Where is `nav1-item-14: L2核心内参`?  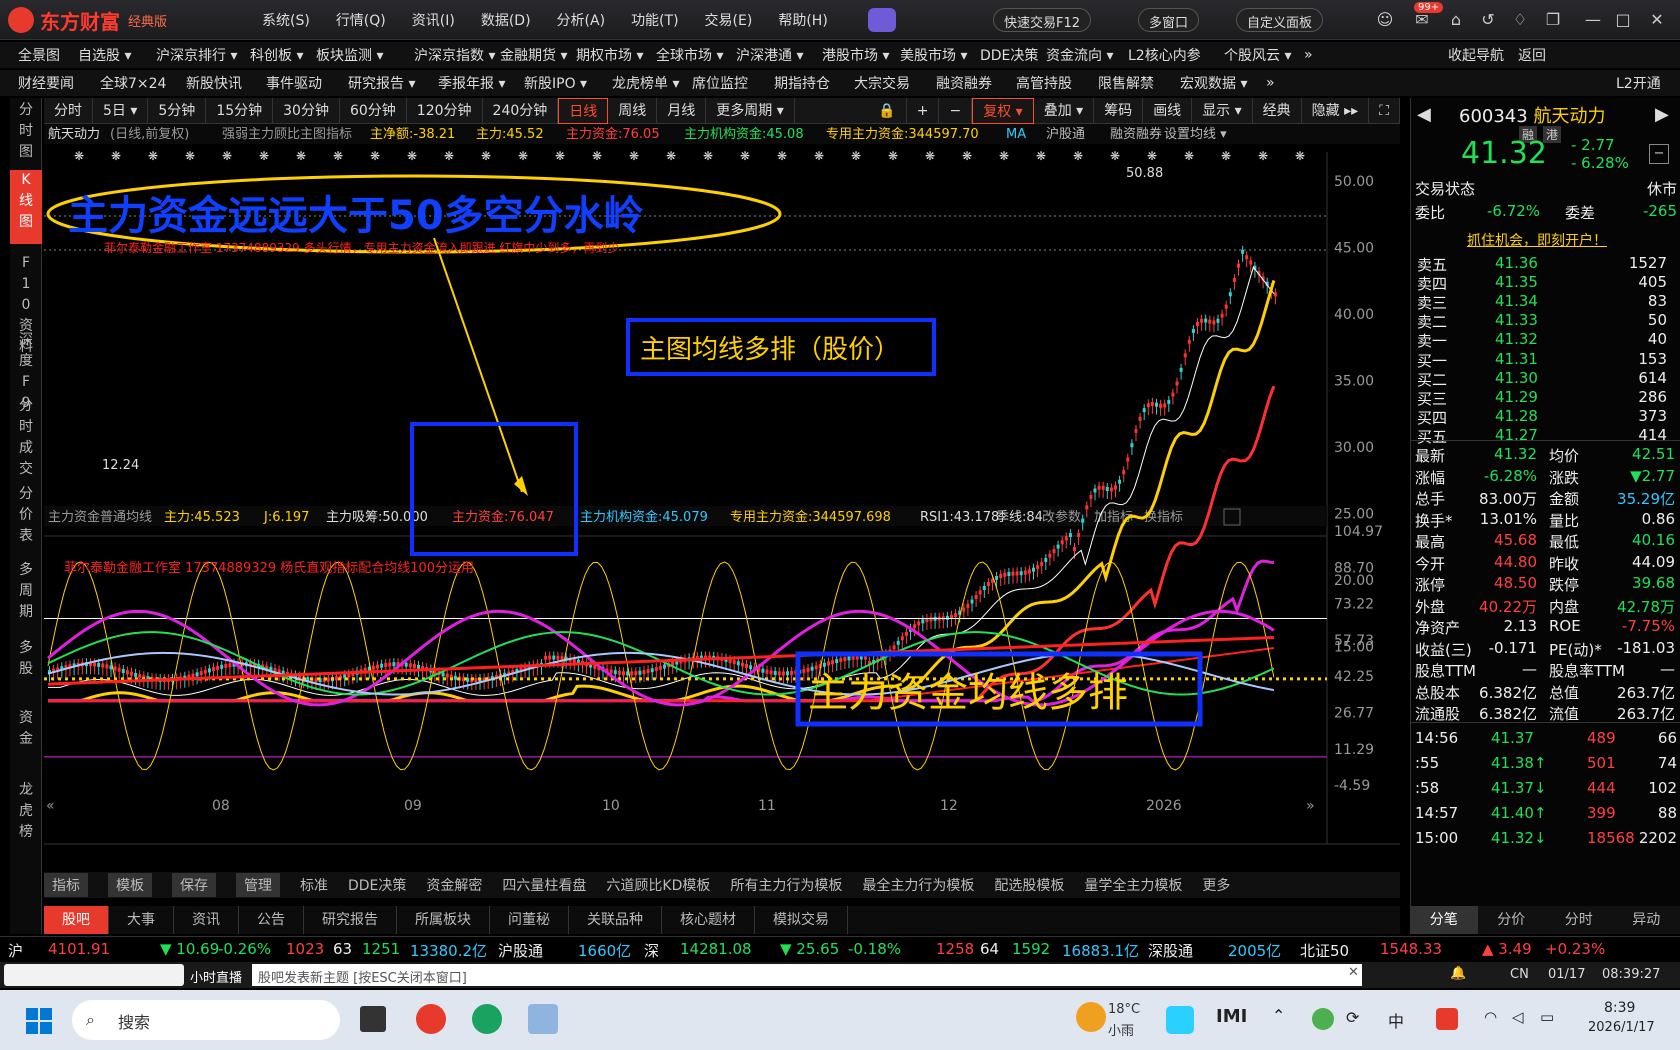
nav1-item-14: L2核心内参 is located at coordinates (1164, 55).